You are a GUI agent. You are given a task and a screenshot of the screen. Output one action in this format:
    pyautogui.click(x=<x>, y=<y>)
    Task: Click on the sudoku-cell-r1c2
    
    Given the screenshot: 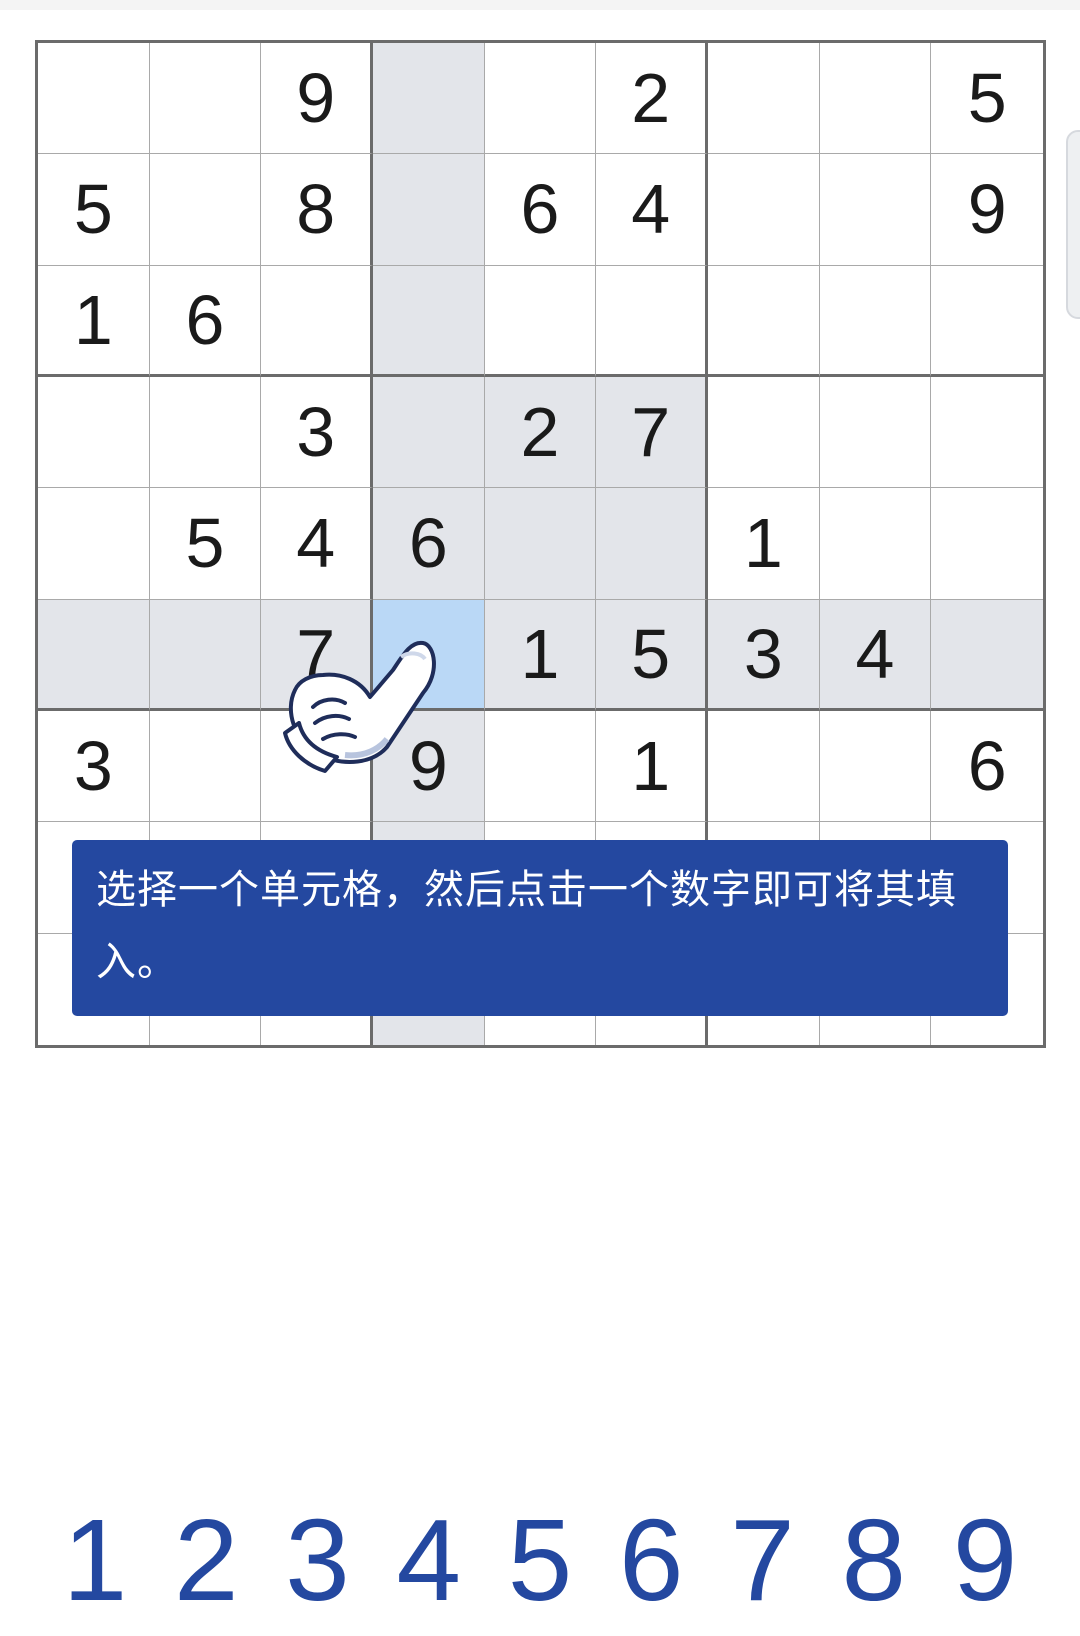 What is the action you would take?
    pyautogui.click(x=205, y=99)
    